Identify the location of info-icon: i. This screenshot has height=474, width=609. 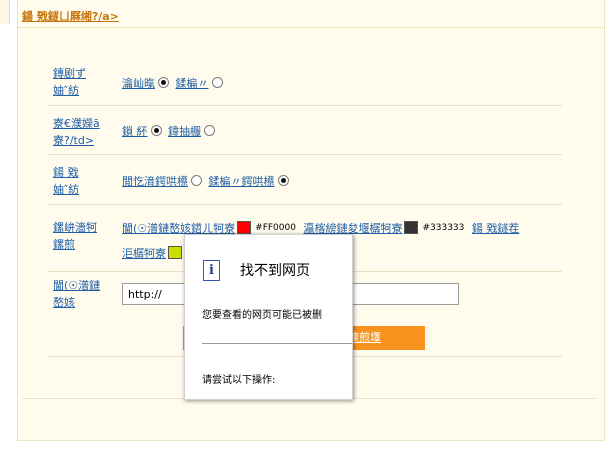
(211, 270).